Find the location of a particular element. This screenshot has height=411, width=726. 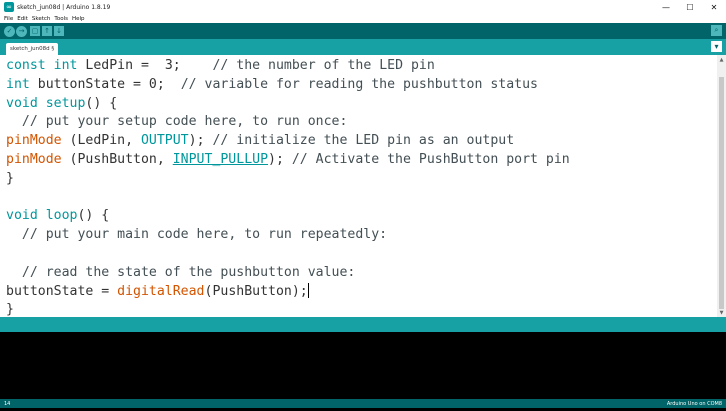

tab-menu-button: ▾ is located at coordinates (716, 46).